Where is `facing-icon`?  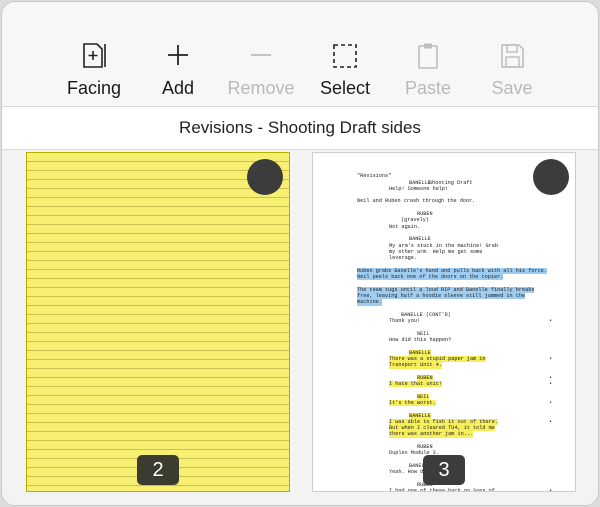
facing-icon is located at coordinates (94, 55).